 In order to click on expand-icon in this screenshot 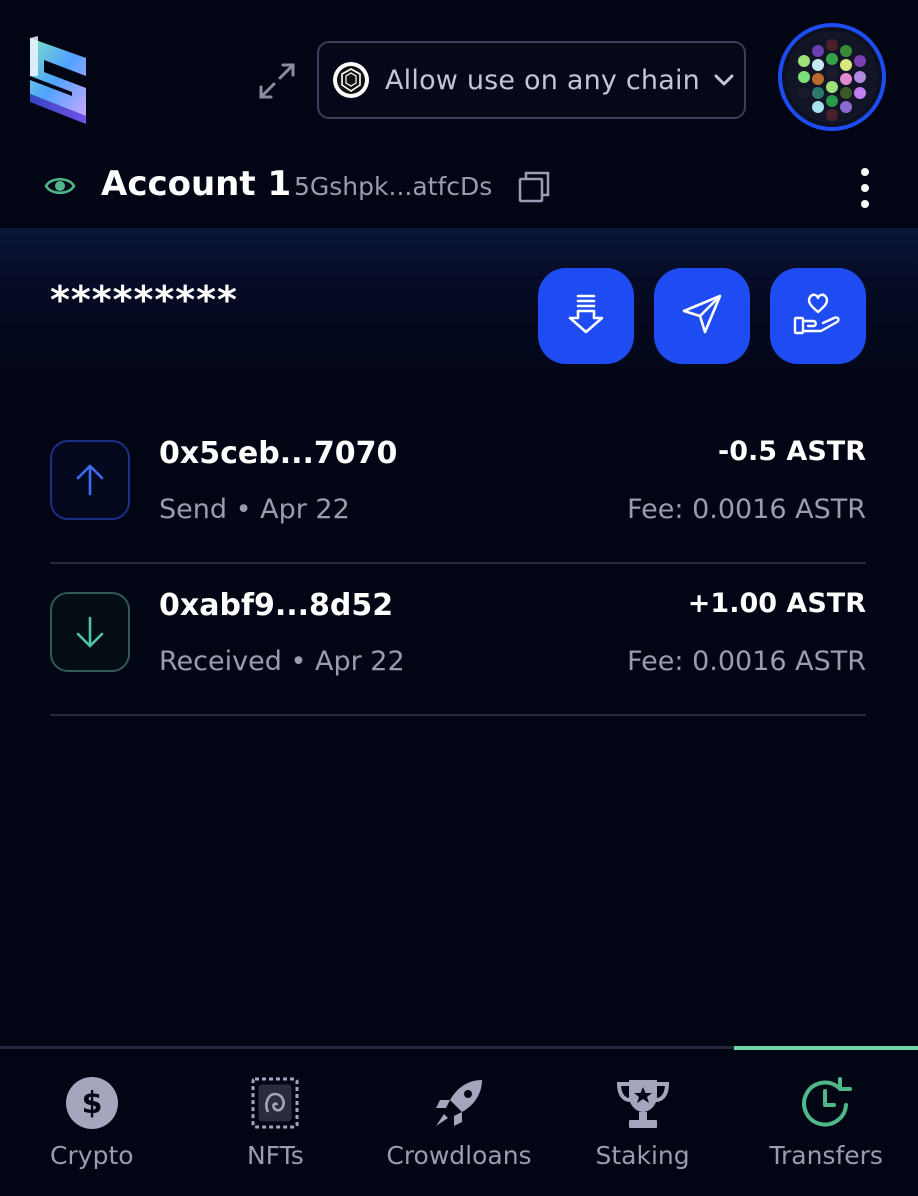, I will do `click(277, 81)`.